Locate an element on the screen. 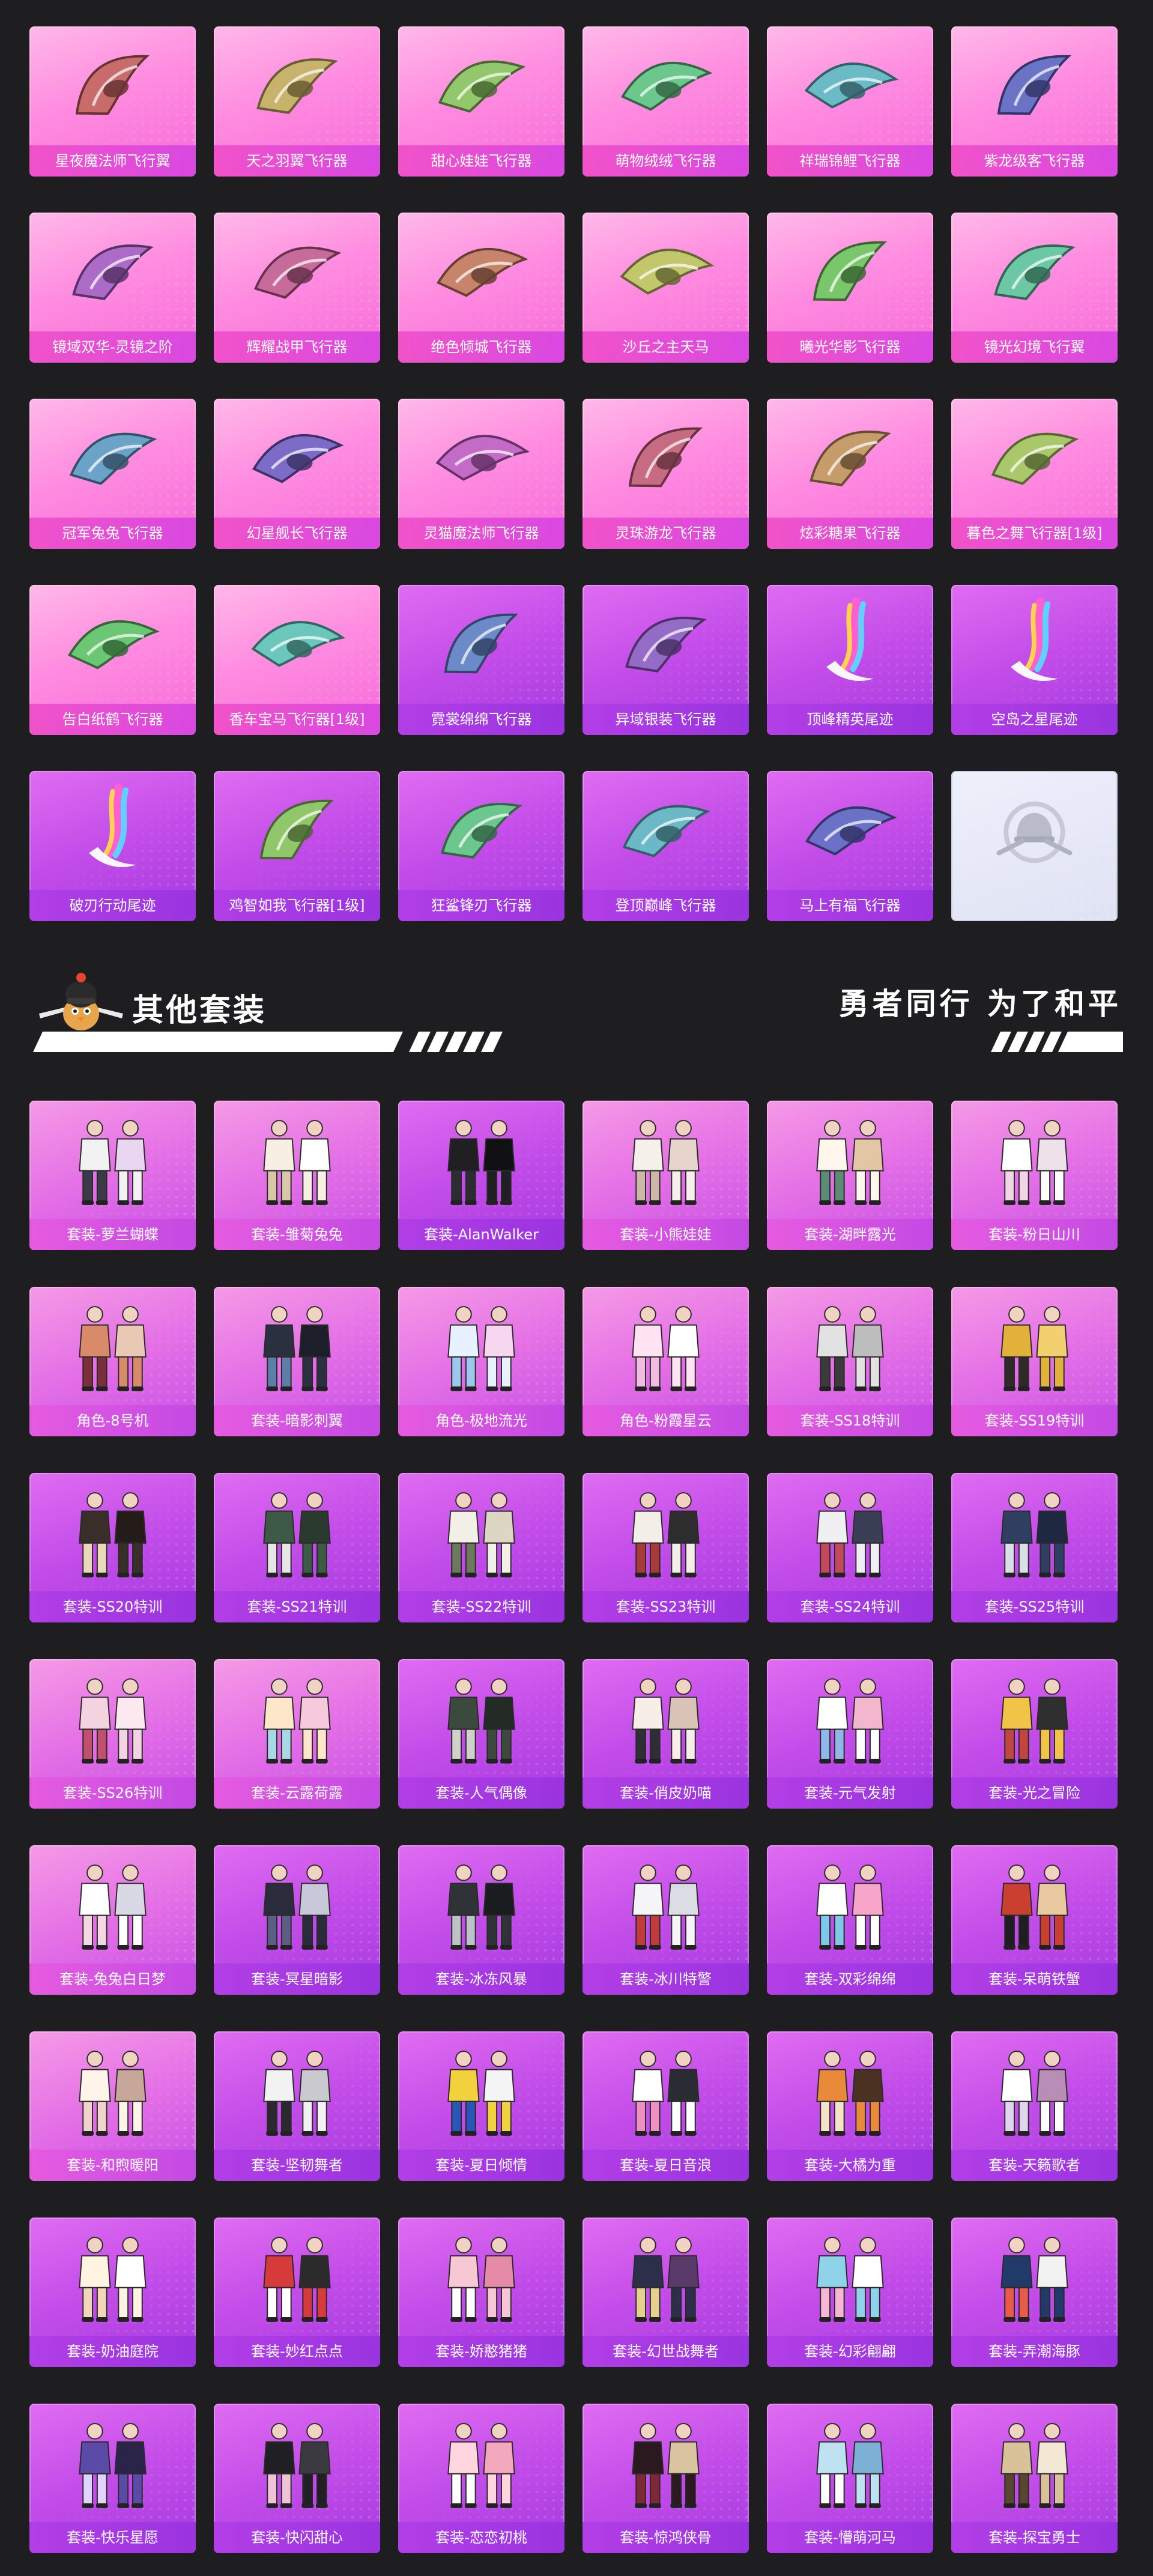 Image resolution: width=1153 pixels, height=2576 pixels. flier-card: 镜光幻境飞行翼 is located at coordinates (1034, 288).